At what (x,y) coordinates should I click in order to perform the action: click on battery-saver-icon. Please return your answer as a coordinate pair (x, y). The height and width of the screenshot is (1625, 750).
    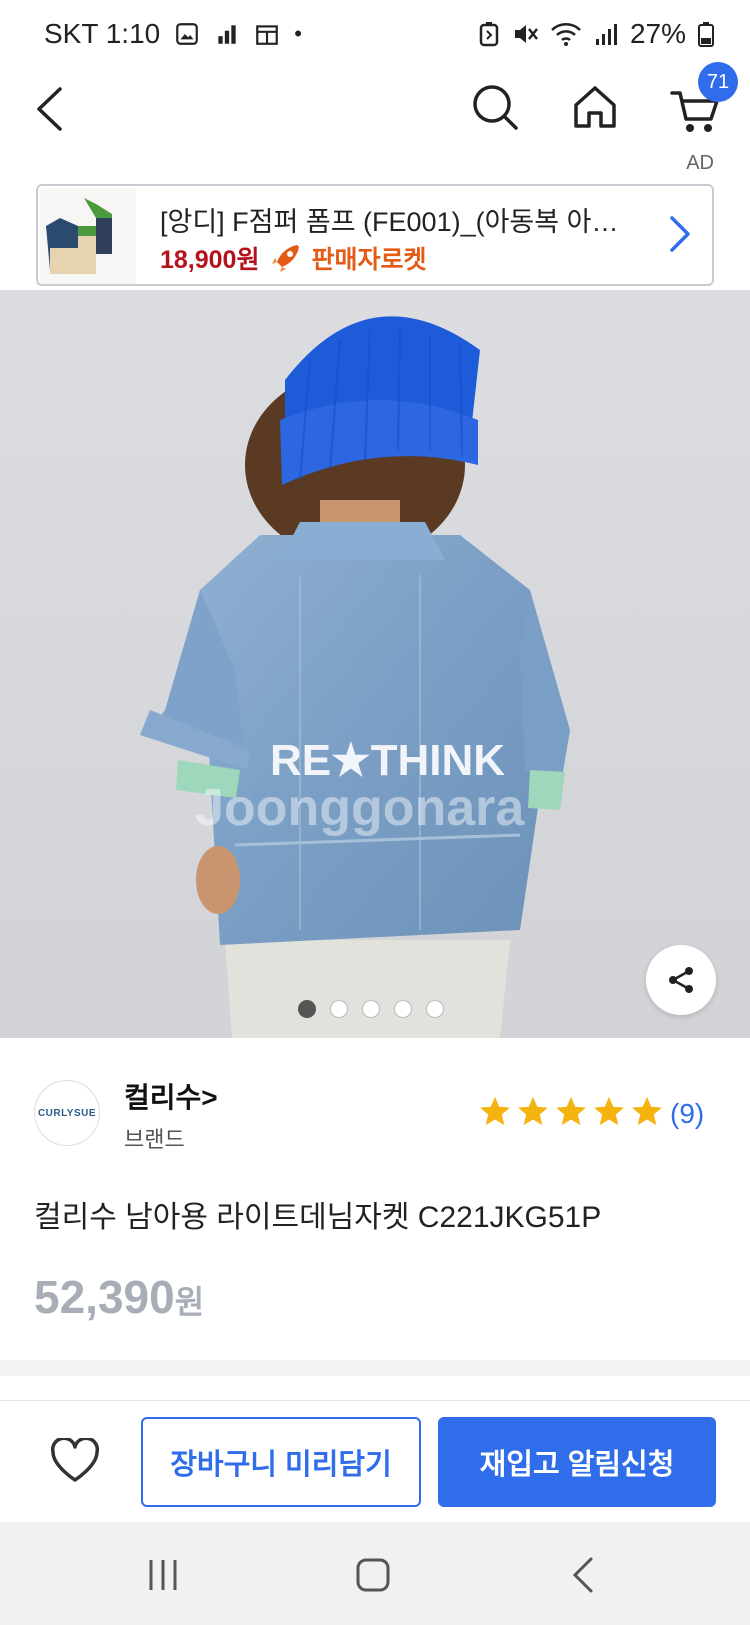
    Looking at the image, I should click on (489, 34).